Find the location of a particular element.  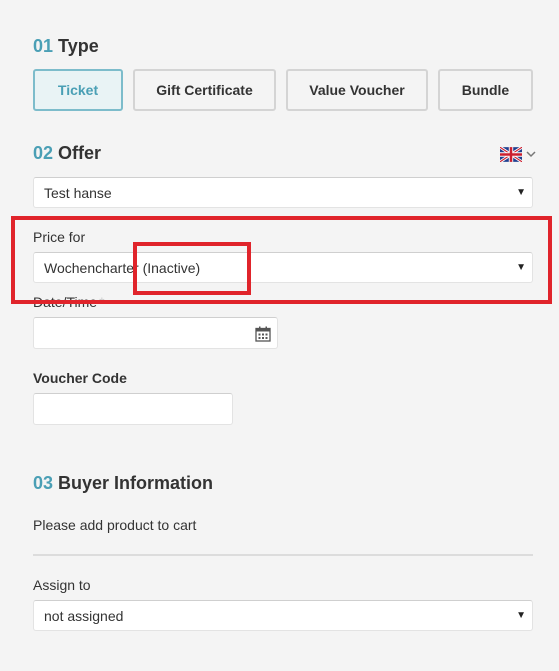

offer-section-number: 02 is located at coordinates (43, 153).